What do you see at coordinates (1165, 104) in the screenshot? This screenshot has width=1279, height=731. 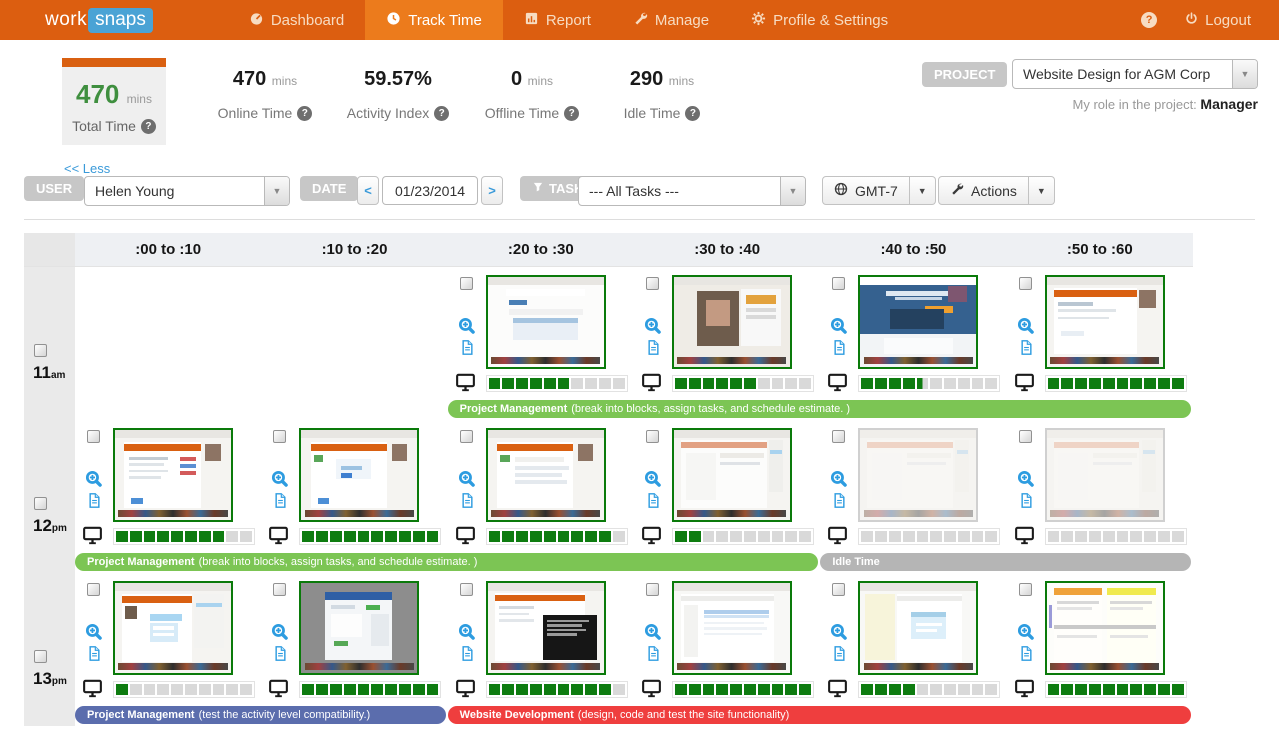 I see `role-line: My role in the project: Manager` at bounding box center [1165, 104].